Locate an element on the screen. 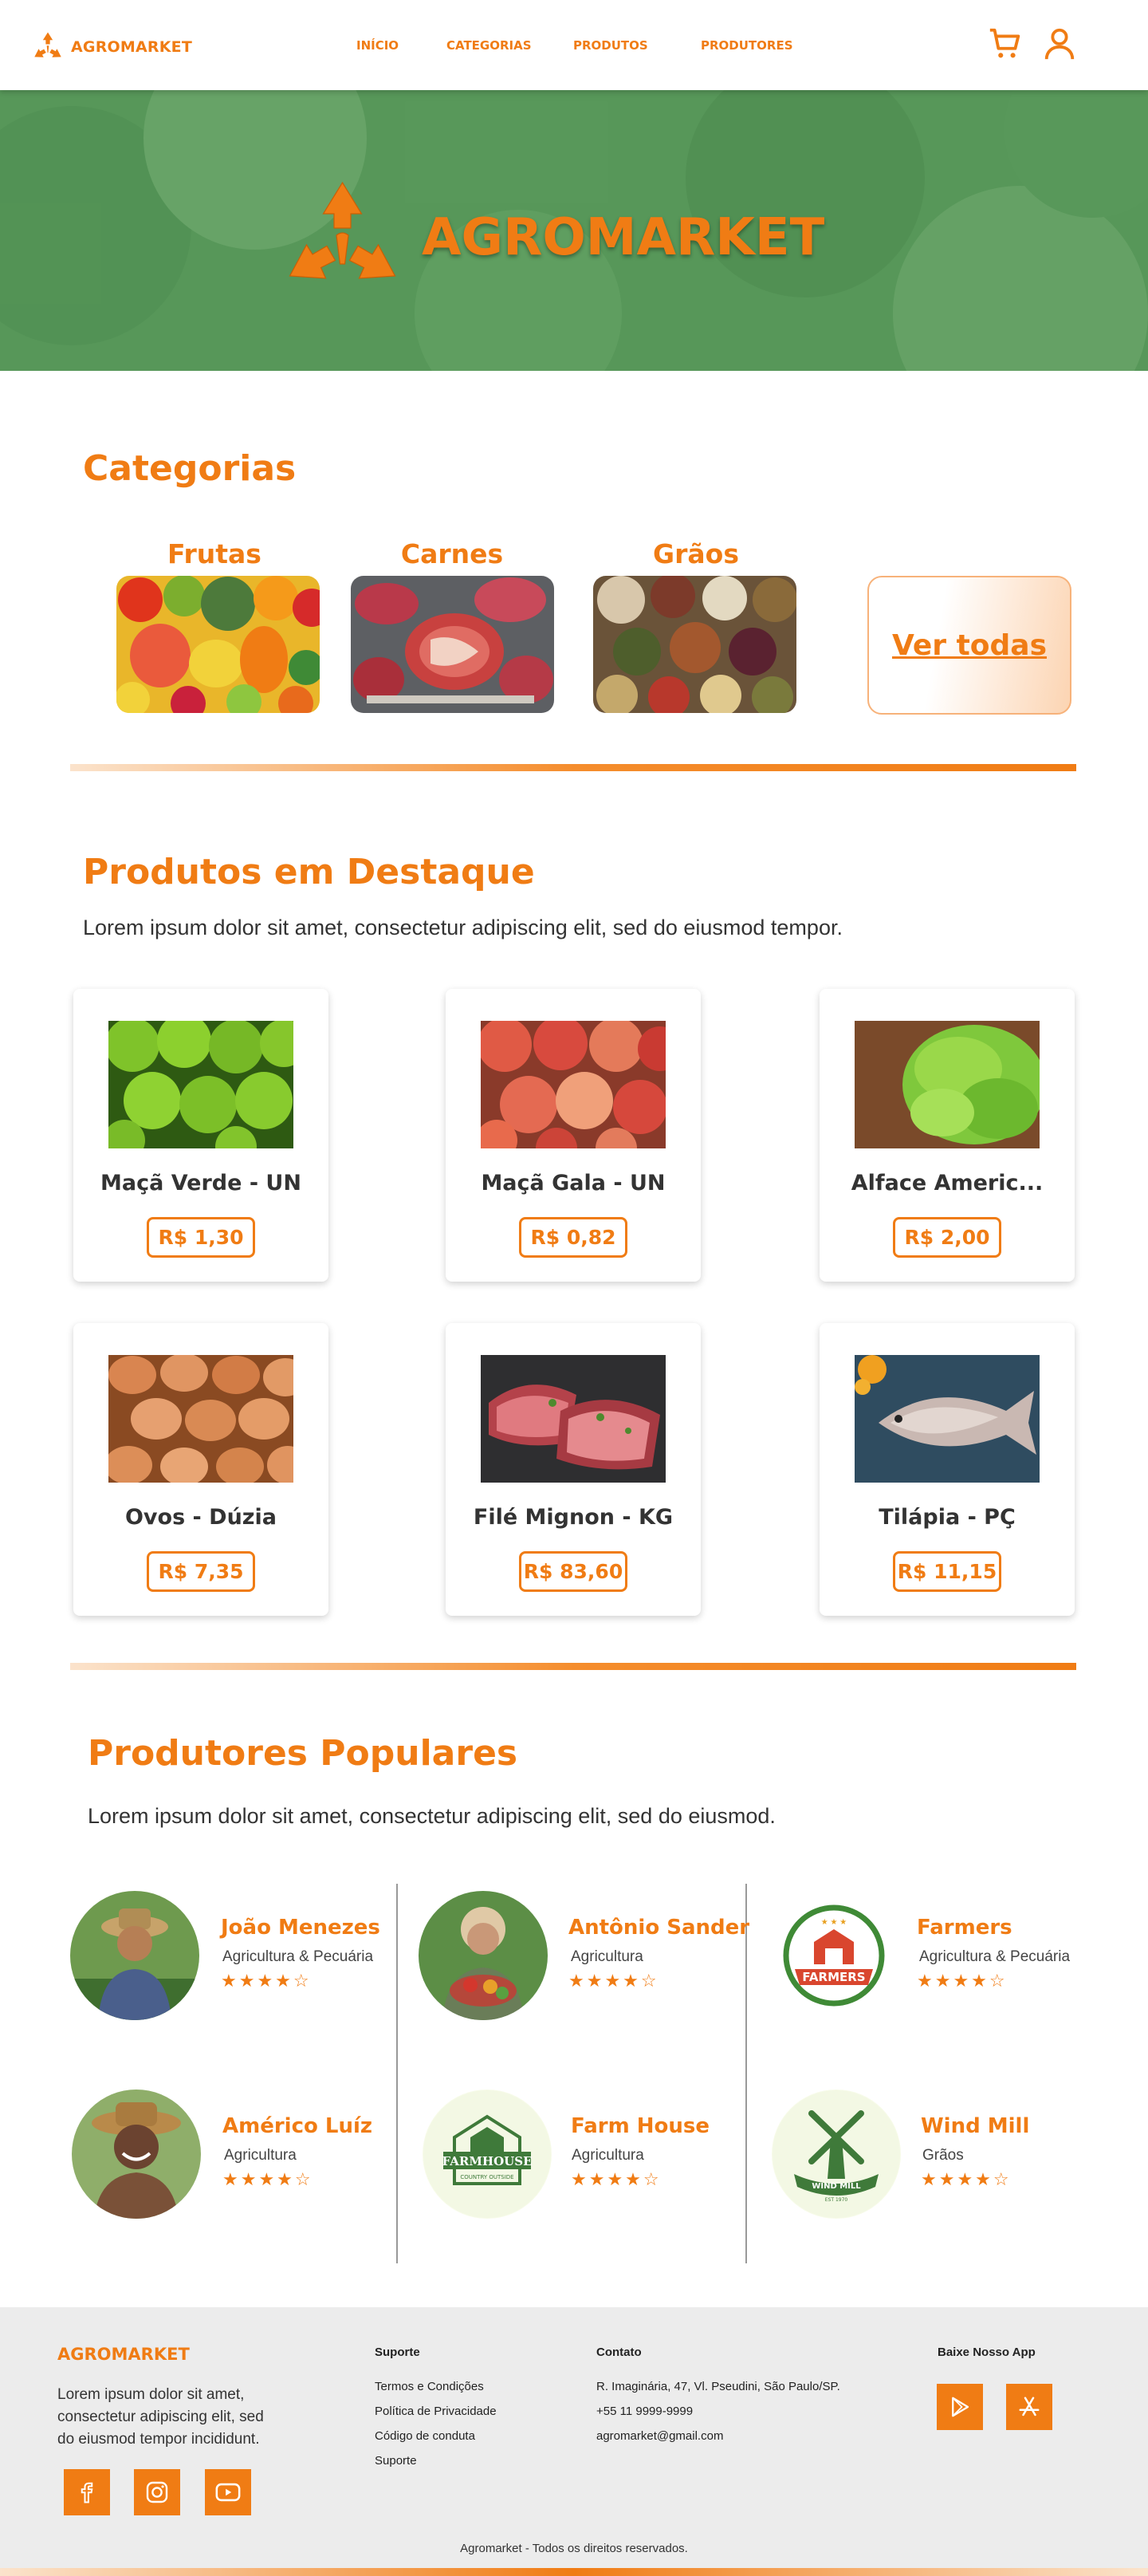 The height and width of the screenshot is (2576, 1148). section-divider is located at coordinates (573, 1666).